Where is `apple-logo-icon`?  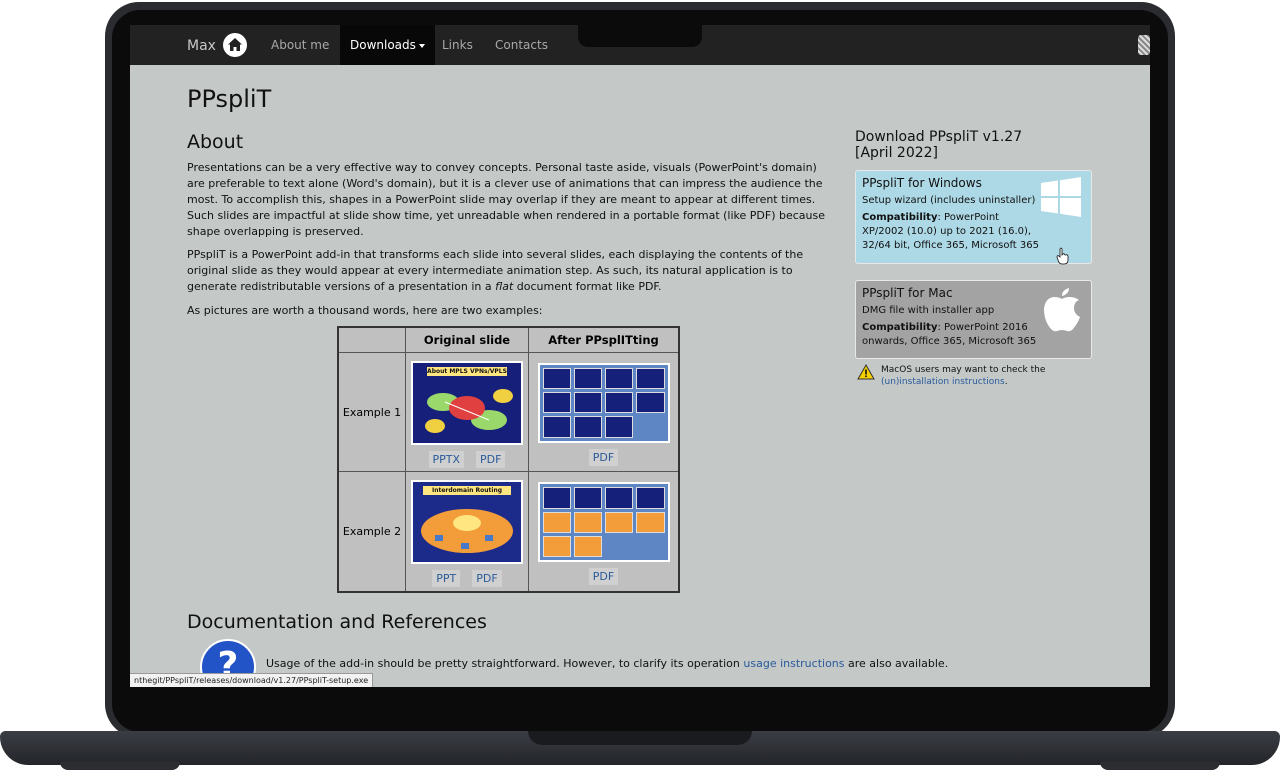 apple-logo-icon is located at coordinates (1062, 310).